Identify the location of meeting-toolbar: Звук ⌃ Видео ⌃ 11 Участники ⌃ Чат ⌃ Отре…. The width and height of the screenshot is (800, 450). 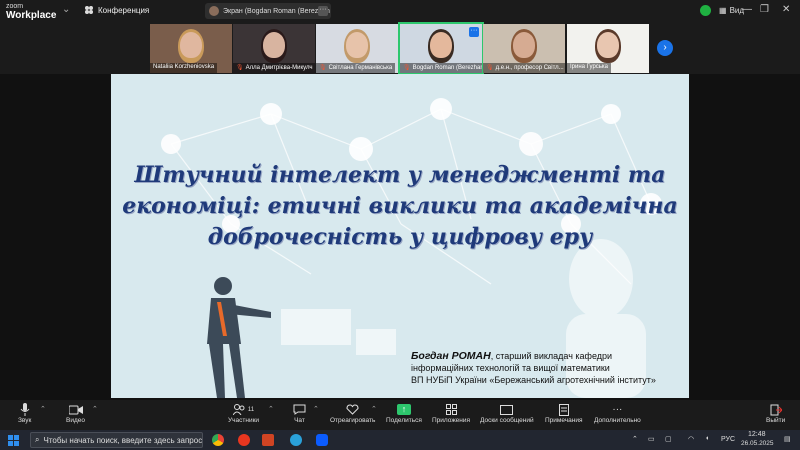
(400, 415).